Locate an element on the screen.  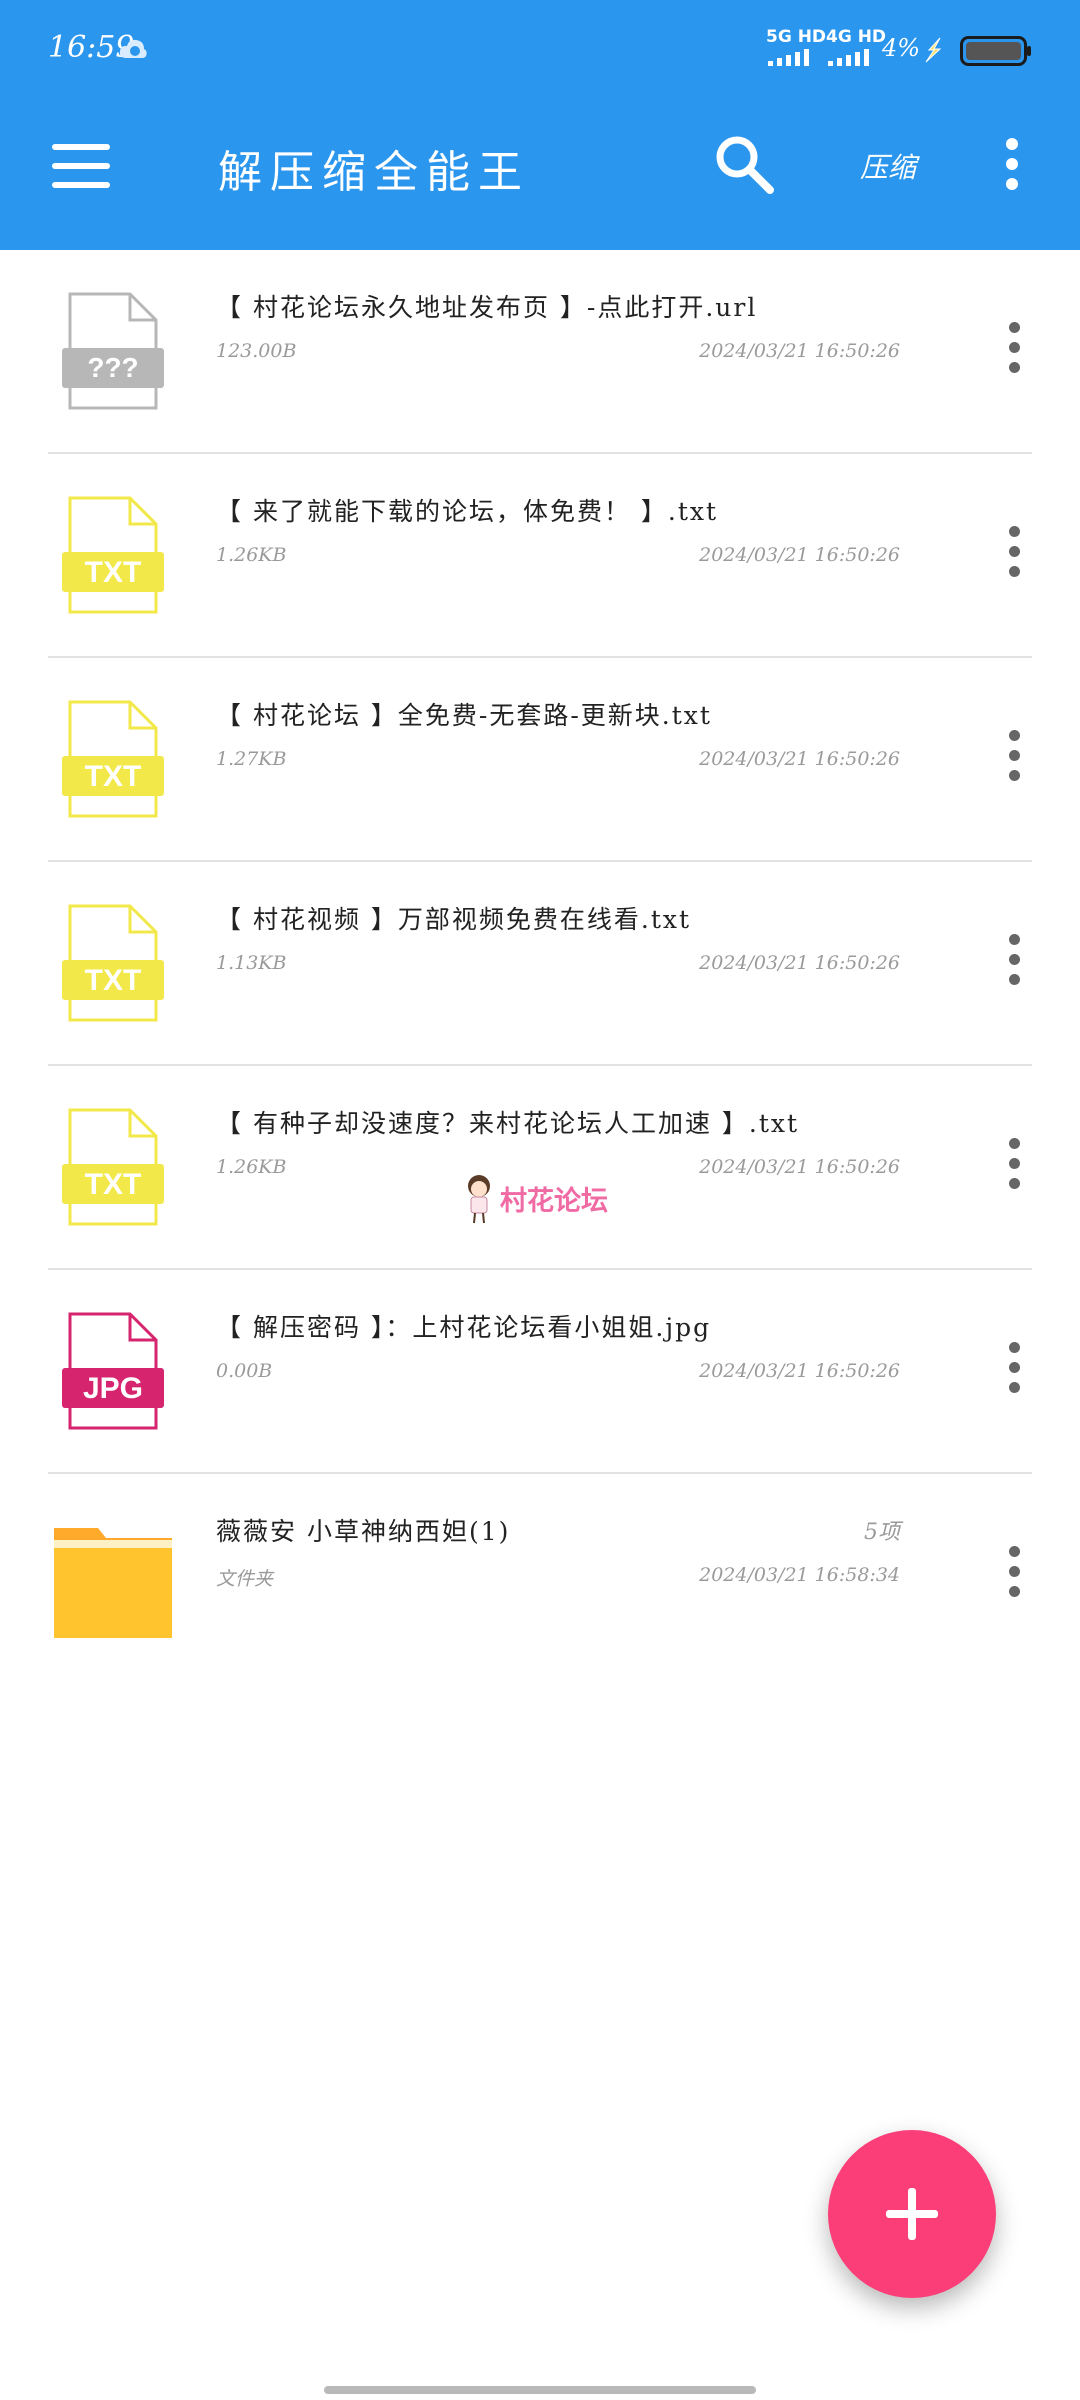
list-item-folder: 薇薇安 小草神纳西妲(1) 5项 文件夹 2024/03/21 16:58:34 is located at coordinates (540, 1576).